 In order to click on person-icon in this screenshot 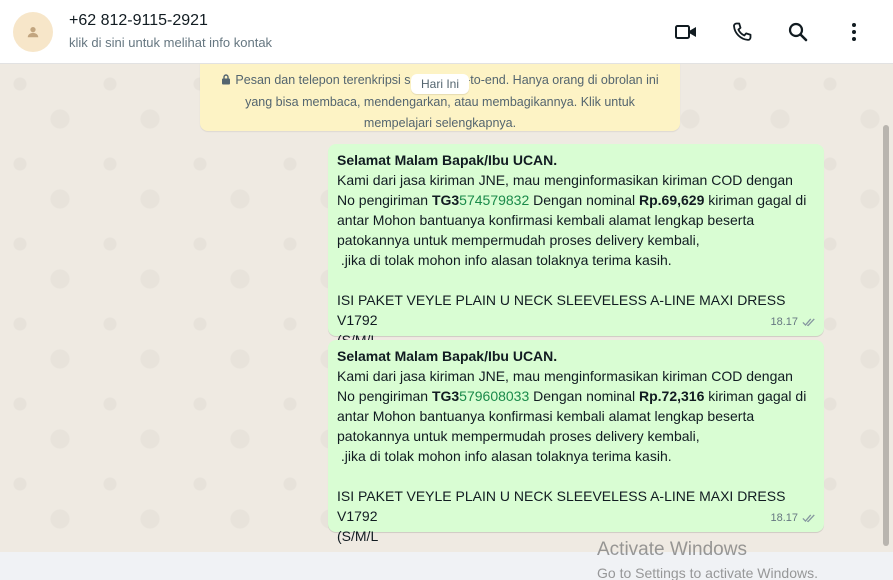, I will do `click(33, 32)`.